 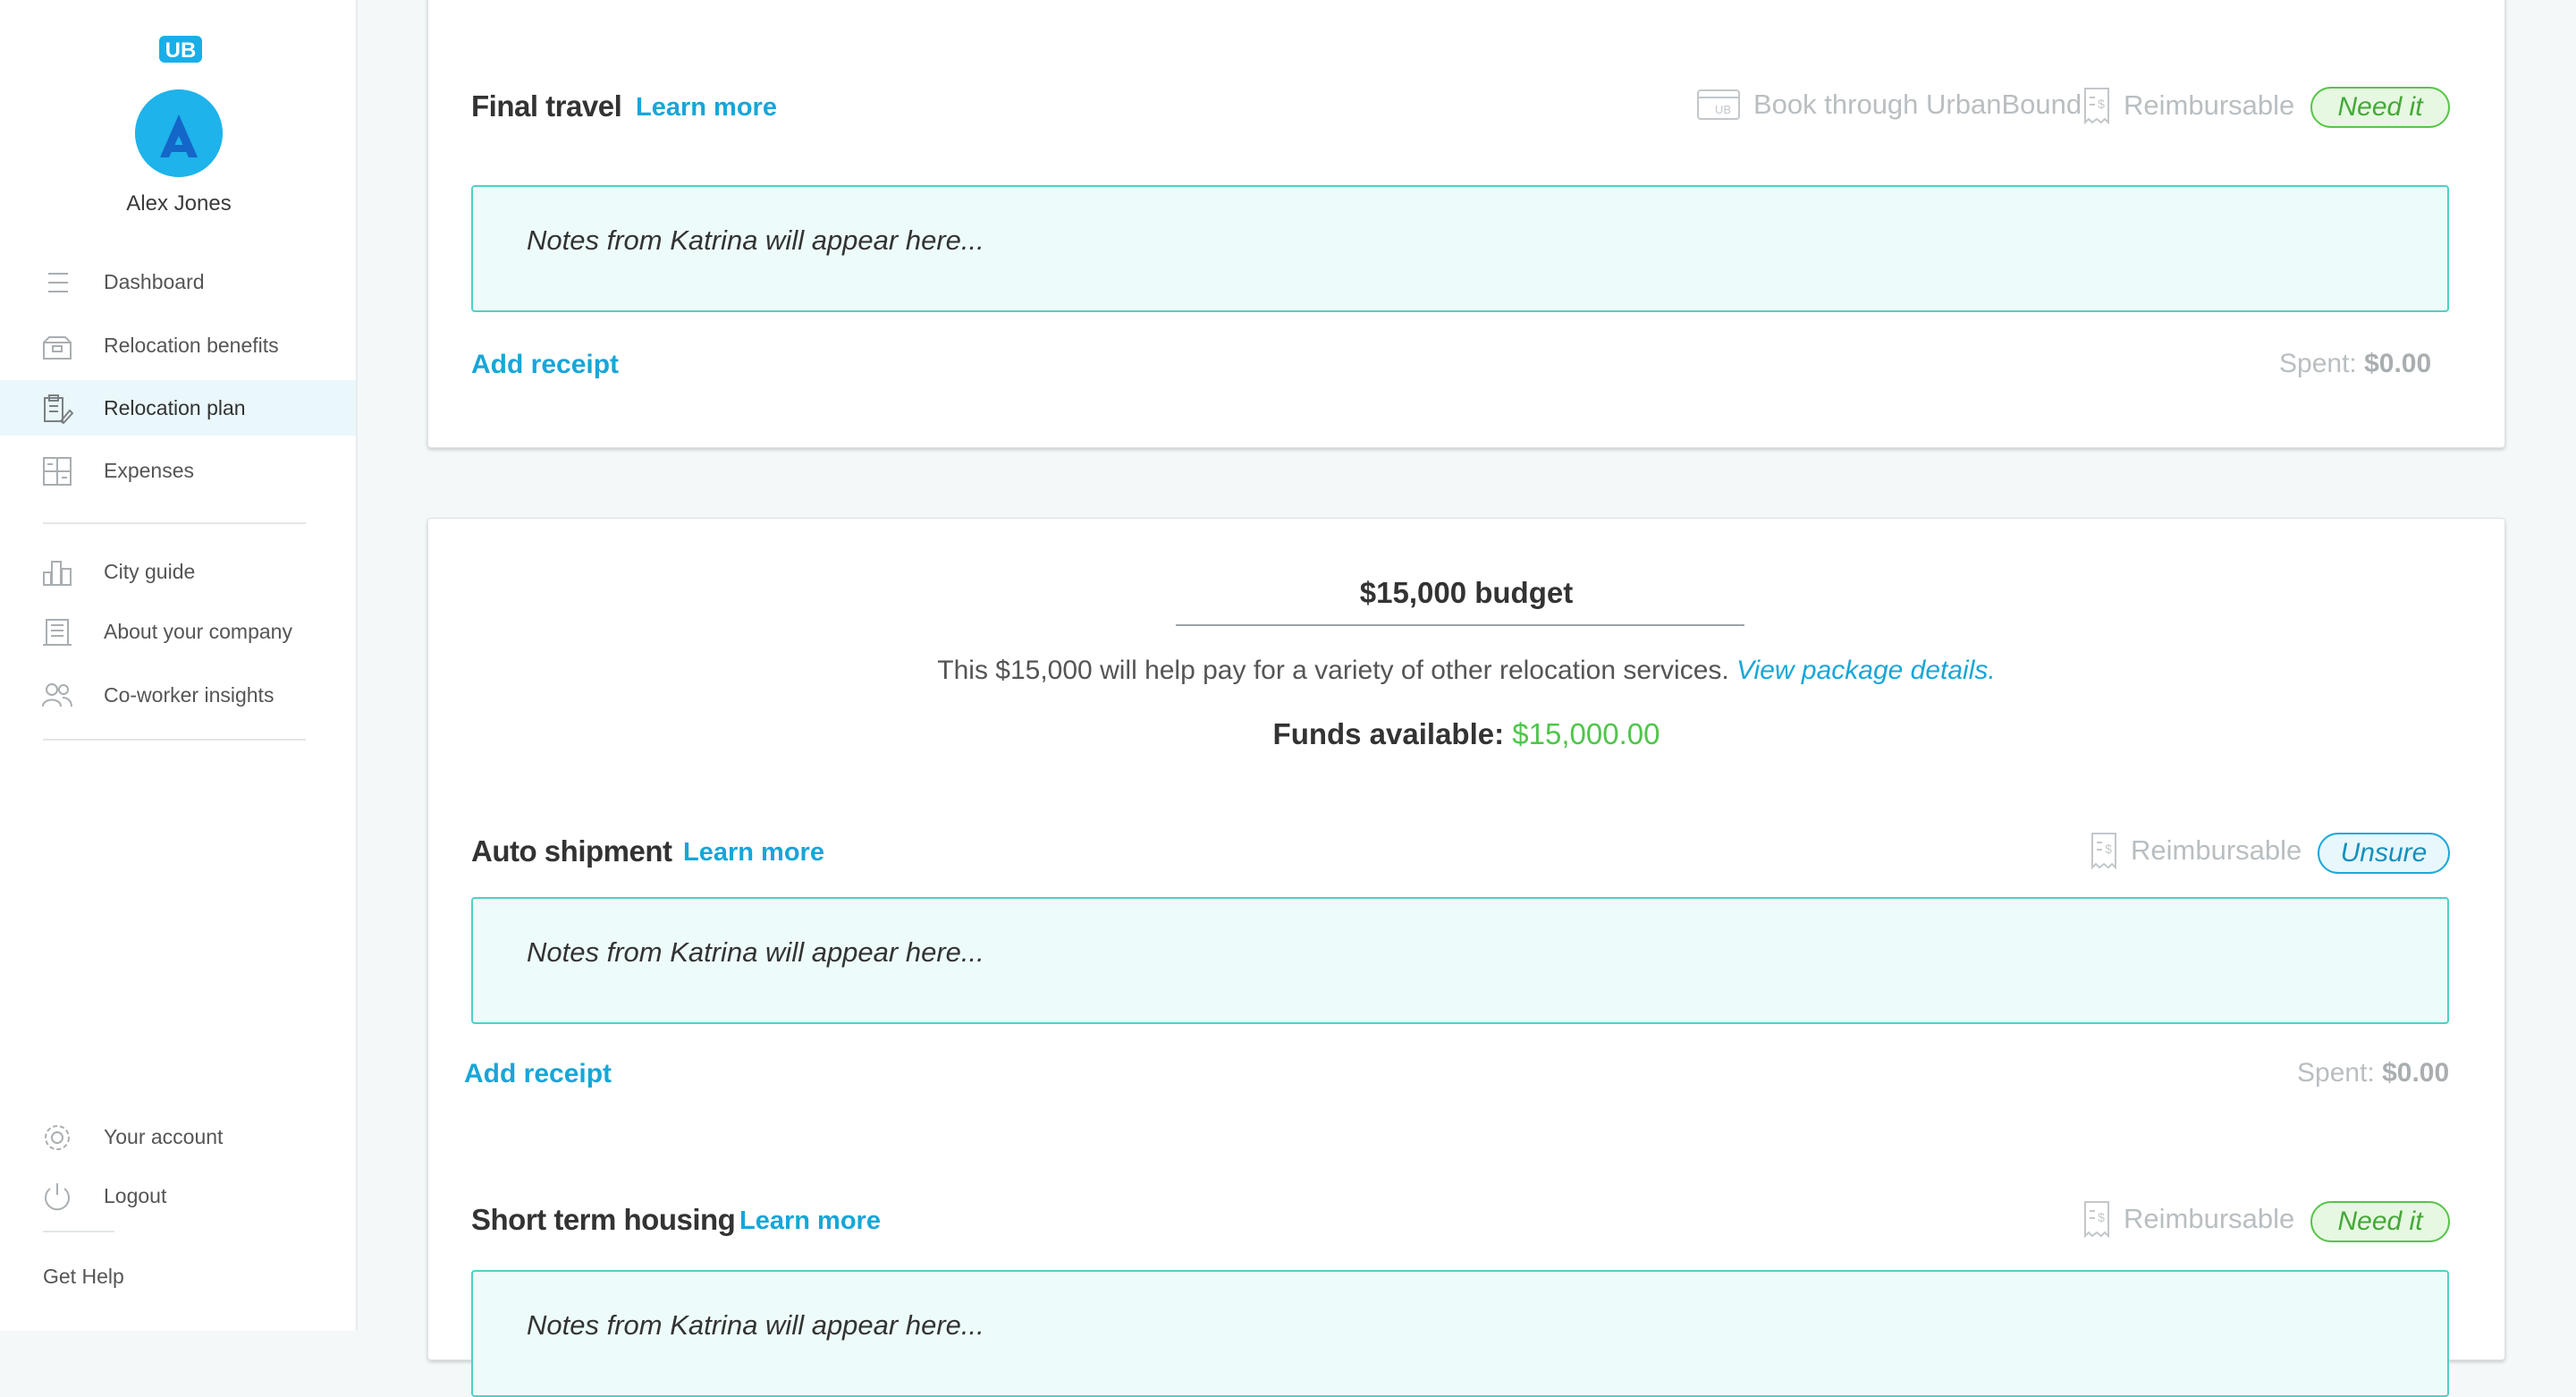 What do you see at coordinates (135, 1195) in the screenshot?
I see `nav-label: Logout` at bounding box center [135, 1195].